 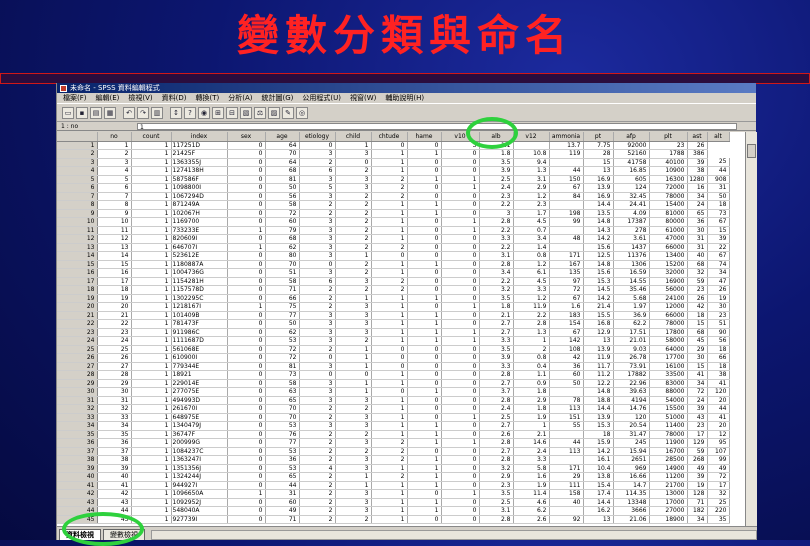 What do you see at coordinates (631, 341) in the screenshot?
I see `cell-afp: 21.01` at bounding box center [631, 341].